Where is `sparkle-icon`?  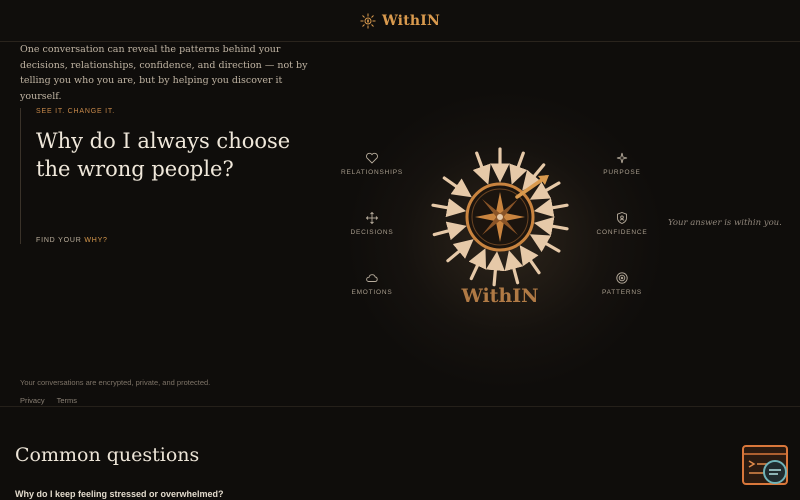 sparkle-icon is located at coordinates (622, 158).